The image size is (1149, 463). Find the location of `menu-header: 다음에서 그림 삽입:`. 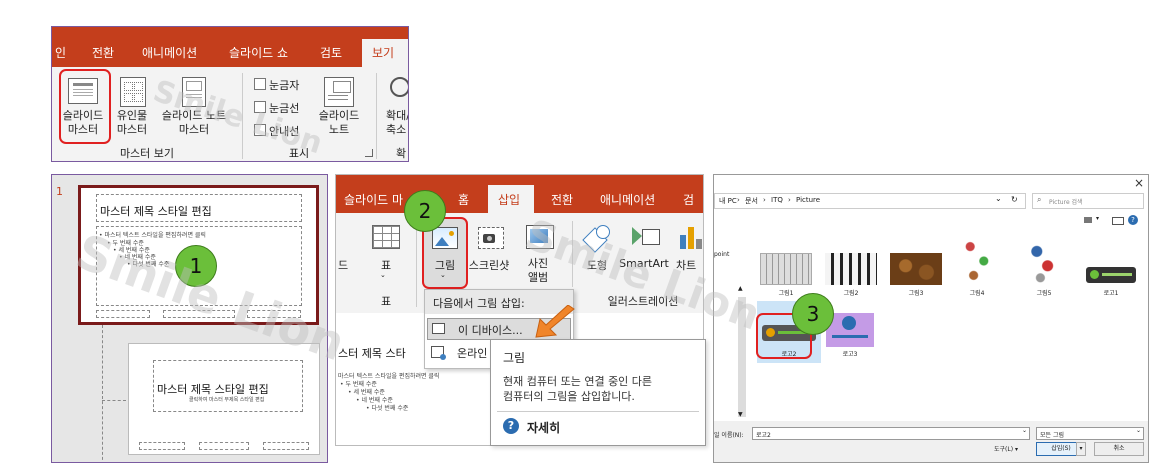

menu-header: 다음에서 그림 삽입: is located at coordinates (479, 303).